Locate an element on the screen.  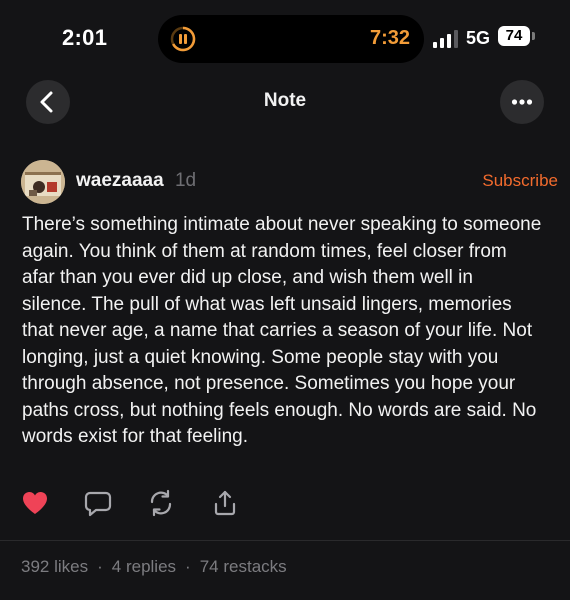
likes-count: 392 likes is located at coordinates (54, 566).